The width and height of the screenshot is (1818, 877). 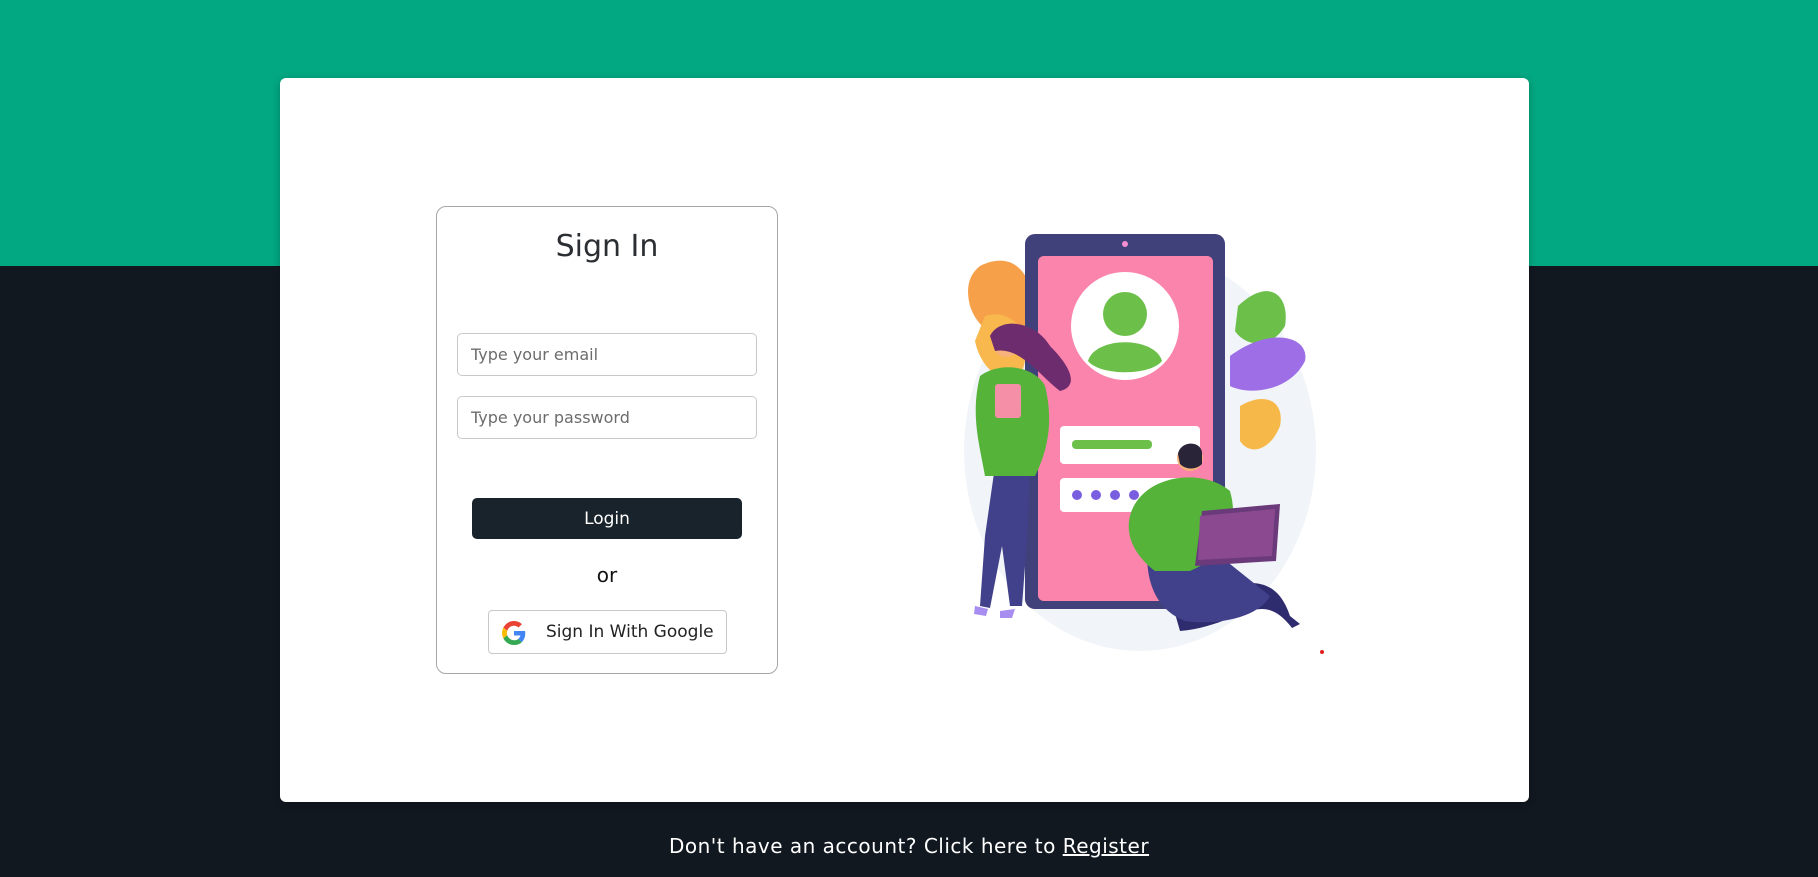 What do you see at coordinates (630, 632) in the screenshot?
I see `google-signin-label: Sign In With Google` at bounding box center [630, 632].